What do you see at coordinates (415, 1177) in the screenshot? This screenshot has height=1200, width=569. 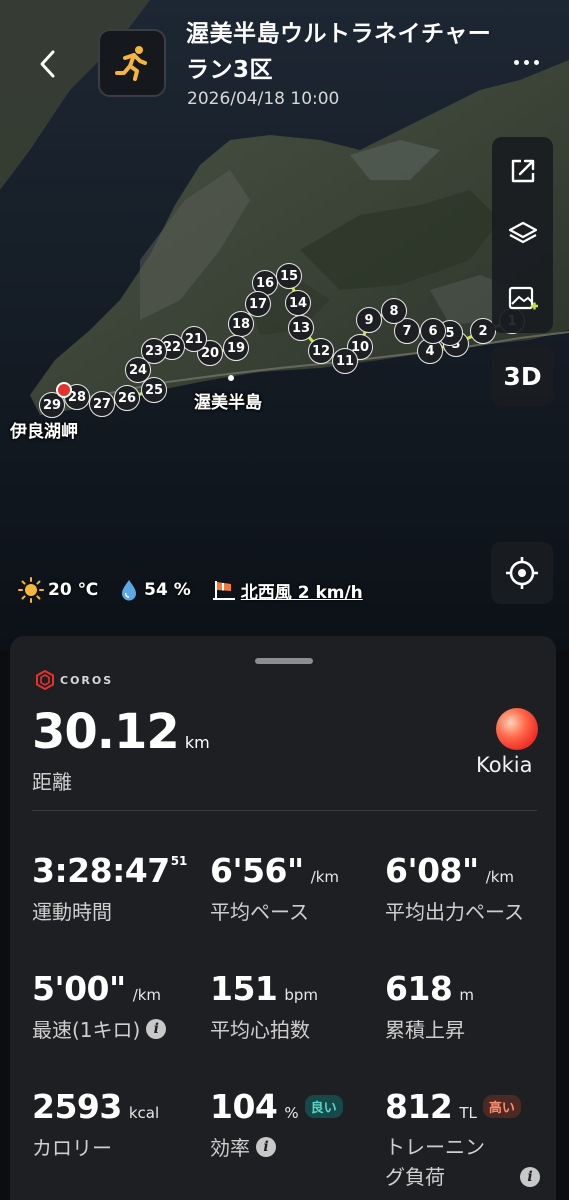 I see `stat-label-line2: グ負荷` at bounding box center [415, 1177].